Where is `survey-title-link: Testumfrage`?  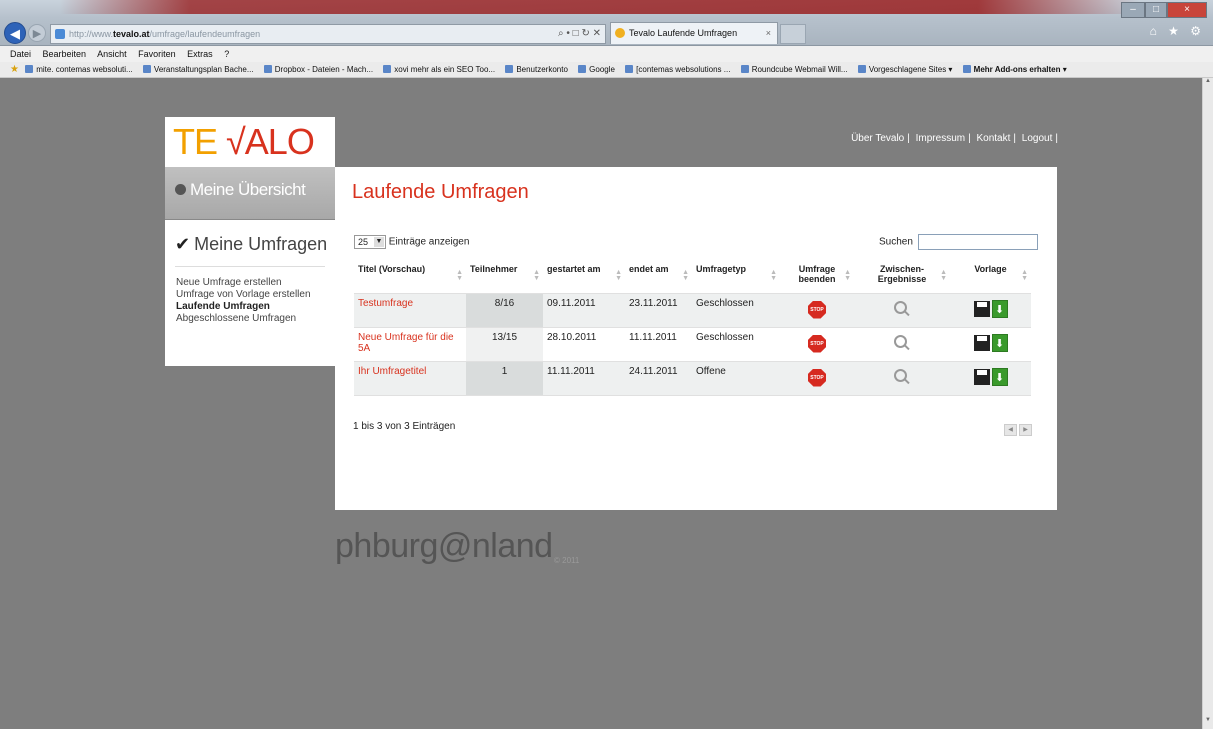
survey-title-link: Testumfrage is located at coordinates (410, 310).